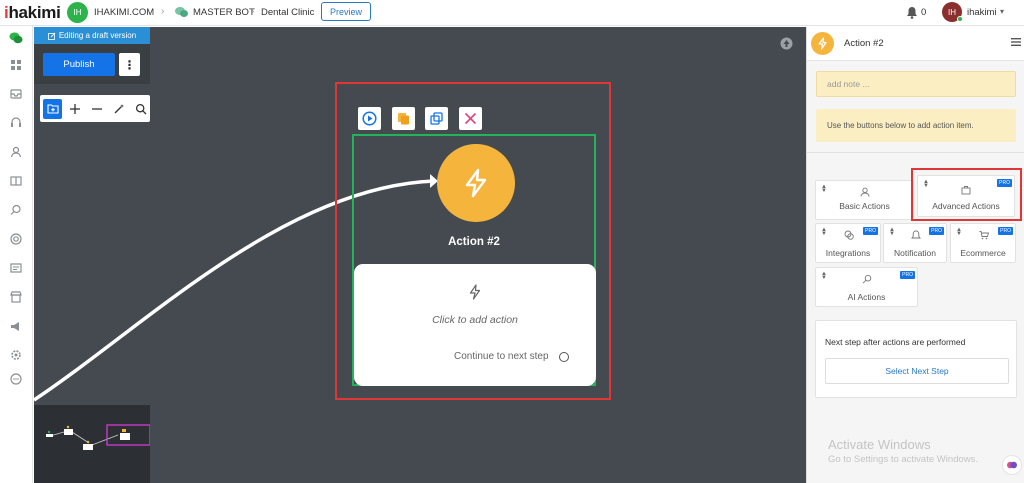 This screenshot has height=483, width=1024. What do you see at coordinates (98, 437) in the screenshot?
I see `minimap-preview` at bounding box center [98, 437].